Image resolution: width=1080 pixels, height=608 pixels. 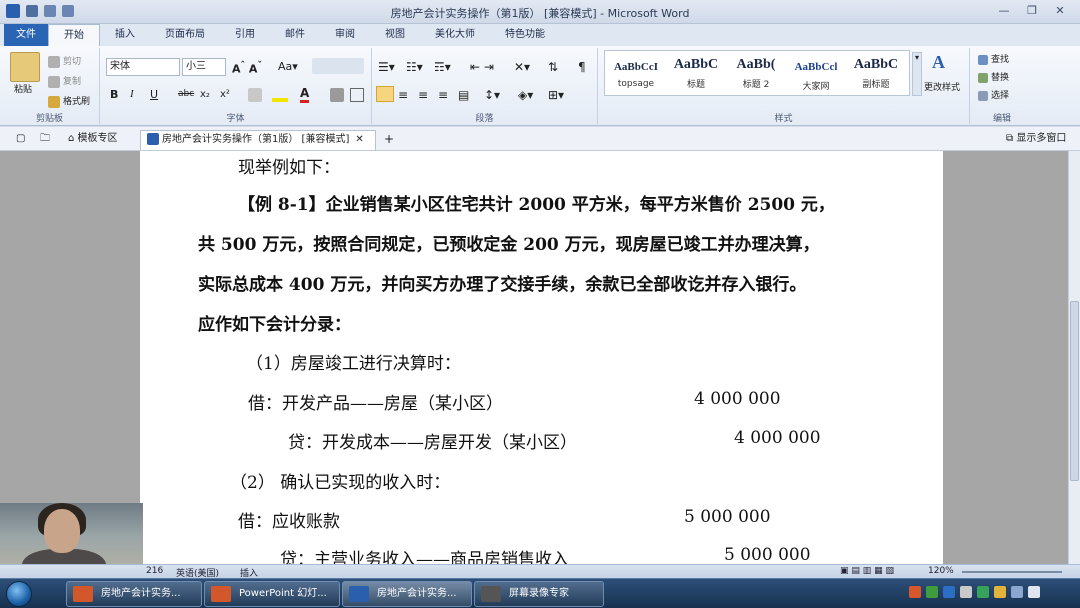 I want to click on volume-icon, so click(x=1034, y=592).